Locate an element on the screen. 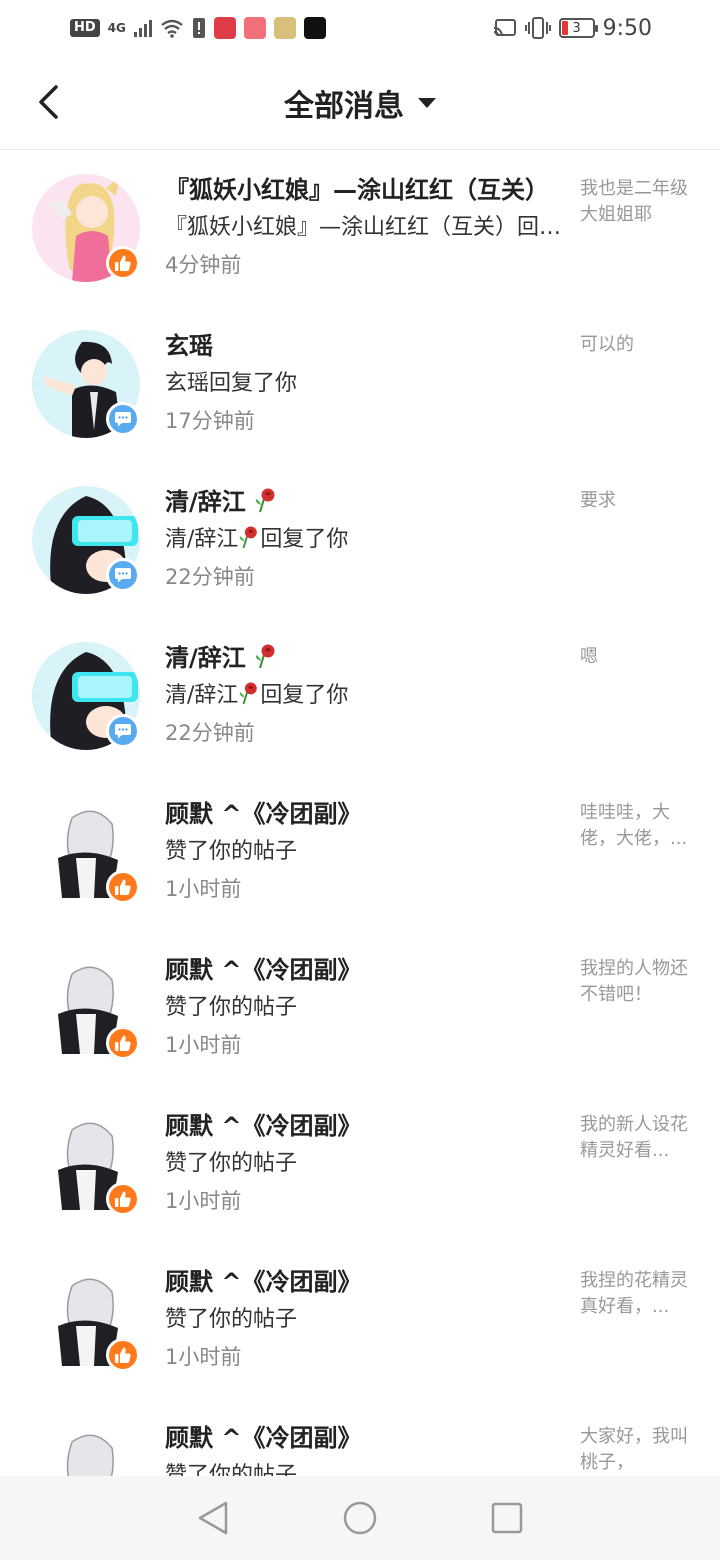 Image resolution: width=720 pixels, height=1560 pixels. clock: 9:50 is located at coordinates (627, 28).